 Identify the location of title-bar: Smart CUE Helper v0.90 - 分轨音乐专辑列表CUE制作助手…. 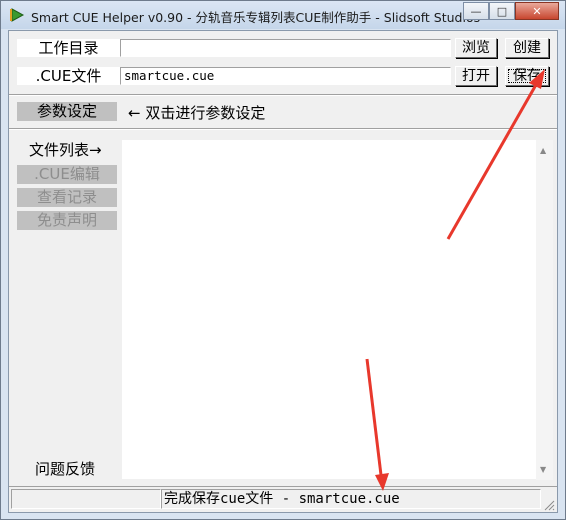
(283, 15).